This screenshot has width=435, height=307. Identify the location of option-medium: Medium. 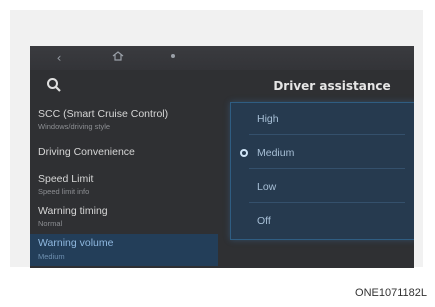
(322, 154).